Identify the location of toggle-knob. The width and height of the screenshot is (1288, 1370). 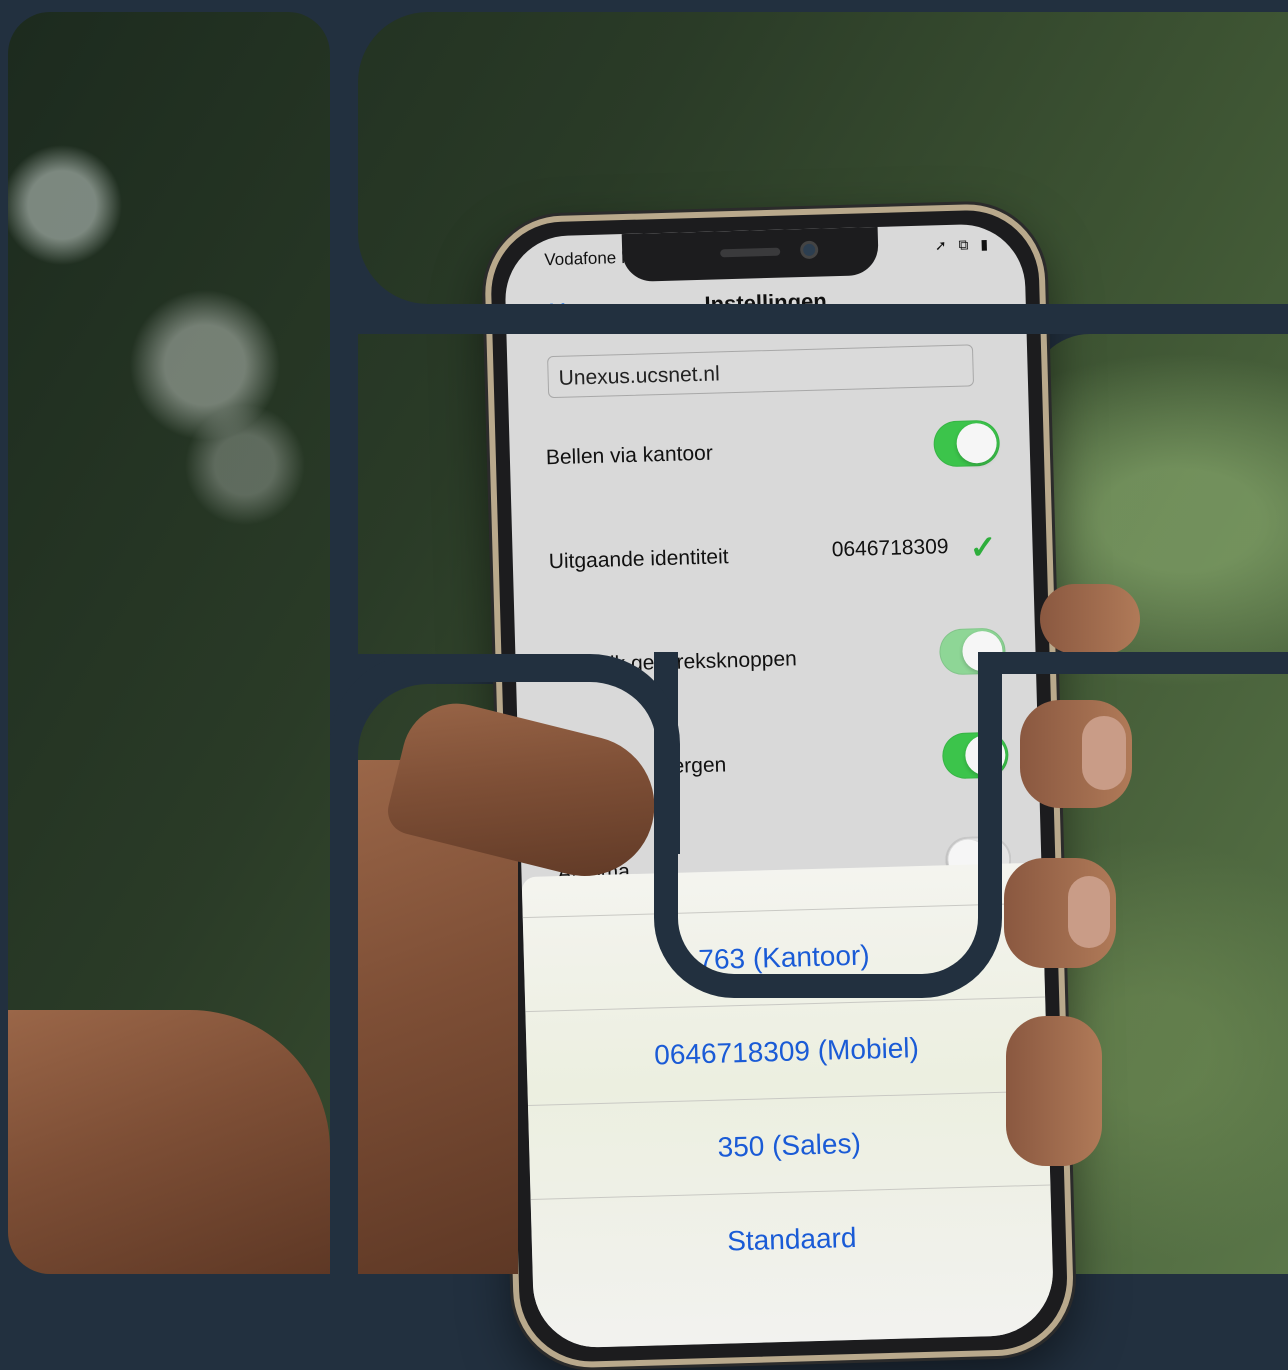
(977, 443).